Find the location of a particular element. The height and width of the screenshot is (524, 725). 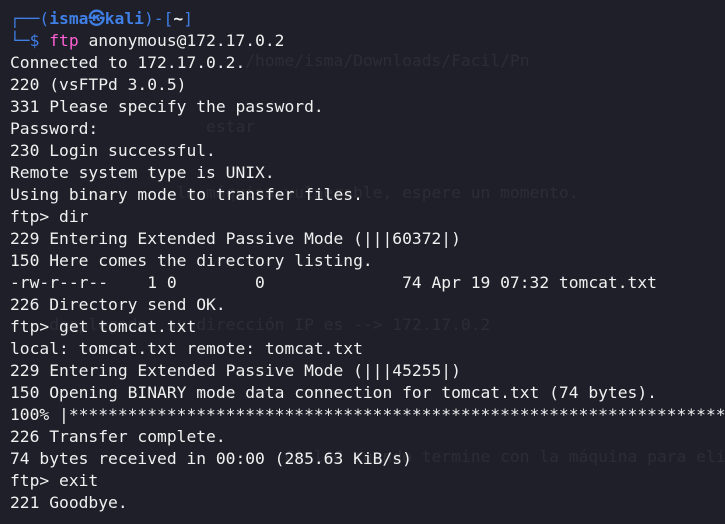

prompt-corner: └─ is located at coordinates (20, 40).